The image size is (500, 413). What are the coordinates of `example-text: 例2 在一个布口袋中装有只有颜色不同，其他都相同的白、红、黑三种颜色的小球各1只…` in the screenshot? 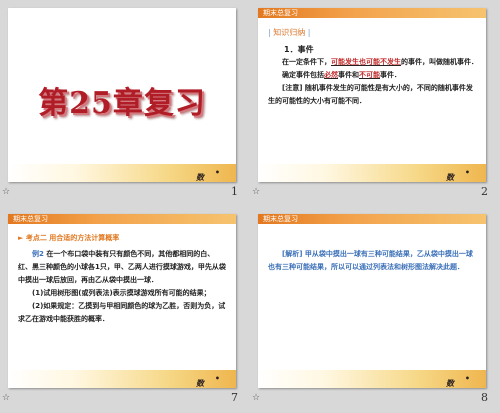 It's located at (122, 267).